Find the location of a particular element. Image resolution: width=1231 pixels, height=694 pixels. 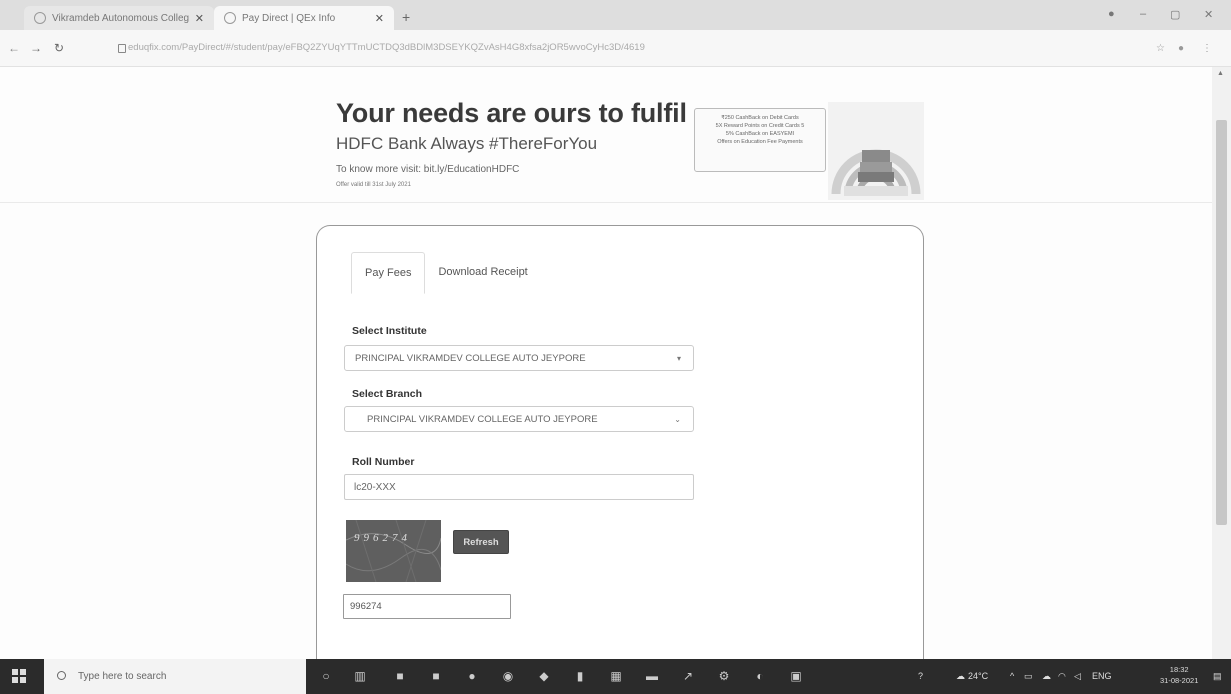

clock-time: 18:32 is located at coordinates (1179, 669).